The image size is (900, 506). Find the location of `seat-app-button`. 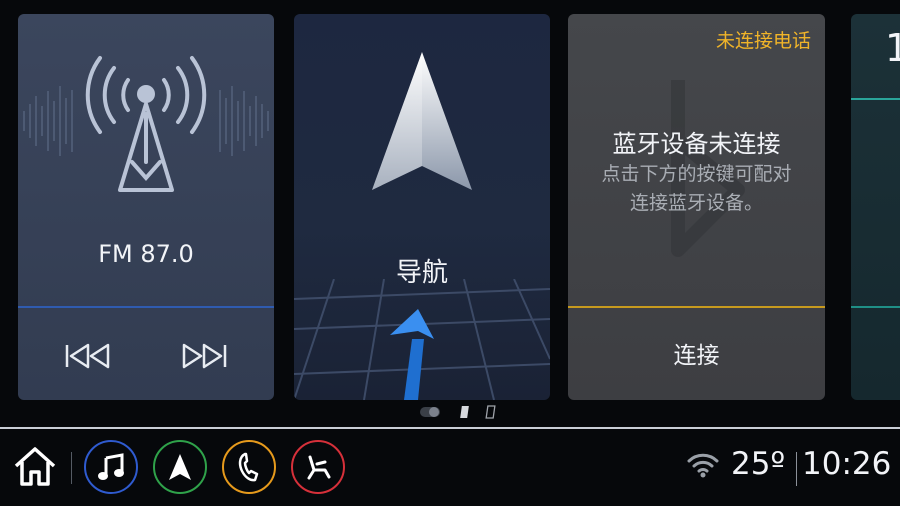

seat-app-button is located at coordinates (318, 467).